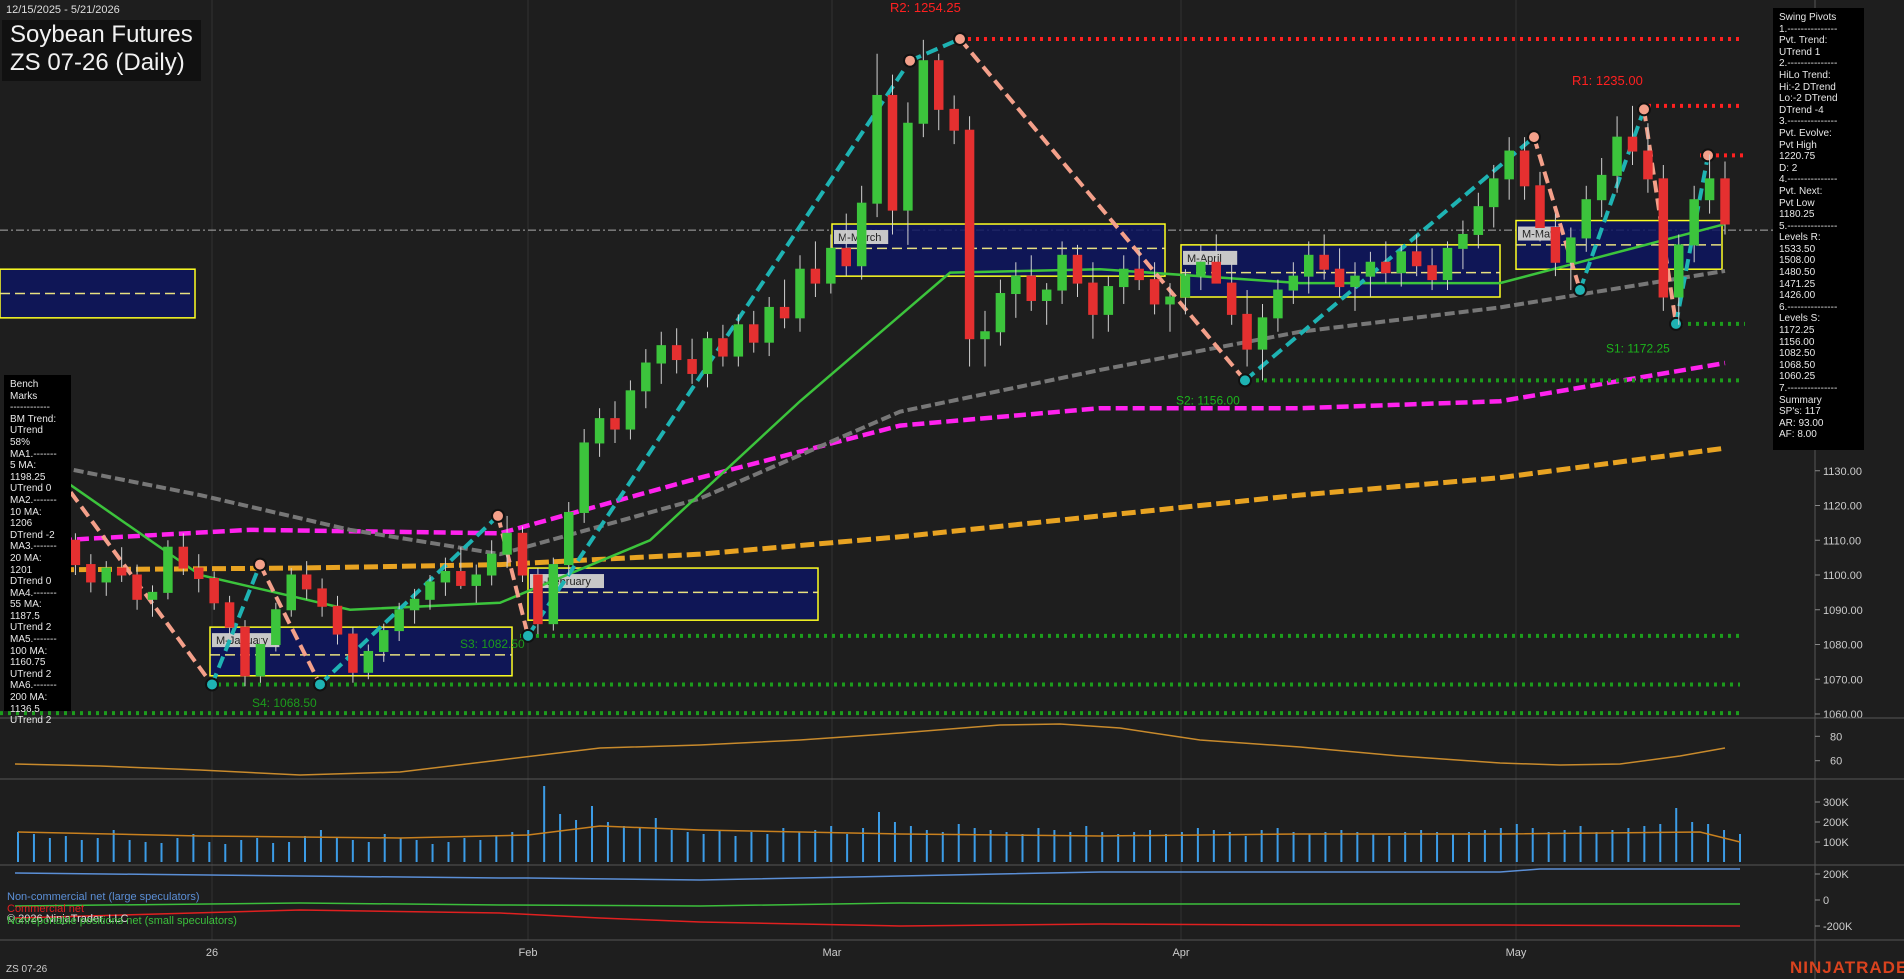  Describe the element at coordinates (1798, 435) in the screenshot. I see `swing-panel-line: AF: 8.00` at that location.